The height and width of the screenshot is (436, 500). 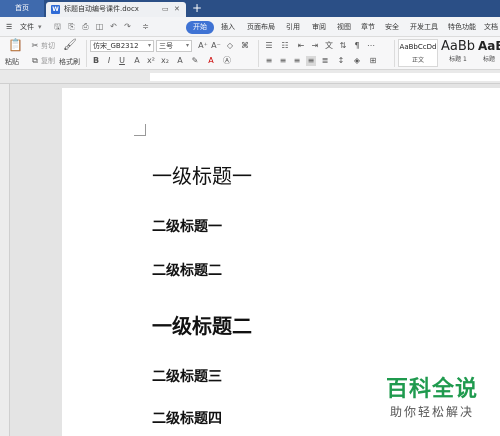 I want to click on menu-tab-insert: 插入, so click(x=228, y=27).